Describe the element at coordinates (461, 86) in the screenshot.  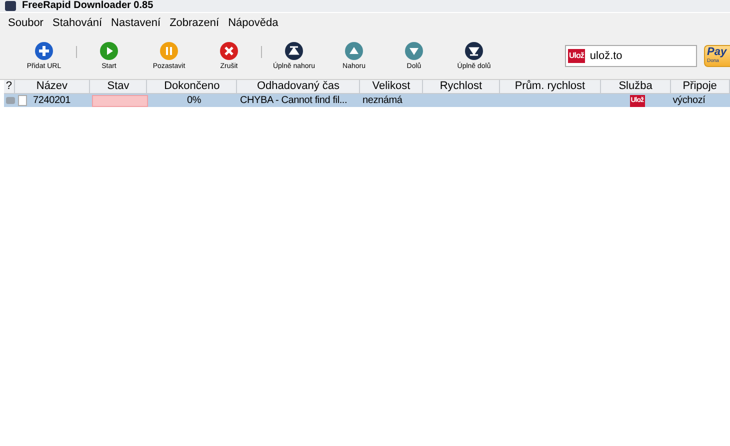
I see `column-header: Rychlost` at that location.